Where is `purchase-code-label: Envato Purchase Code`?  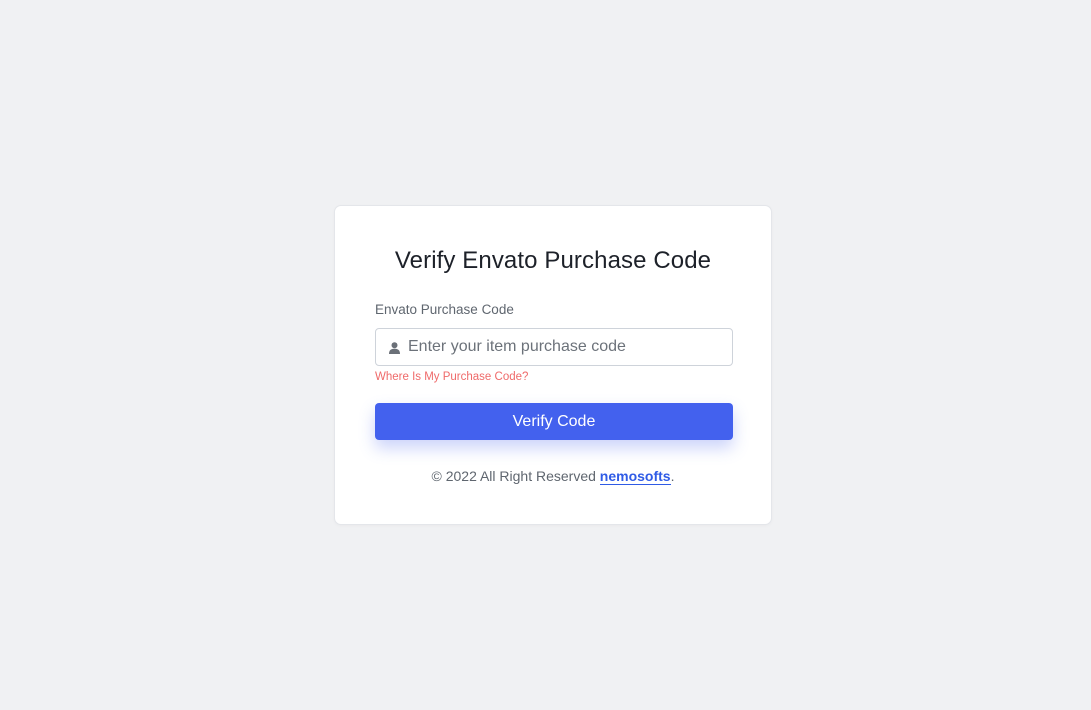 purchase-code-label: Envato Purchase Code is located at coordinates (444, 309).